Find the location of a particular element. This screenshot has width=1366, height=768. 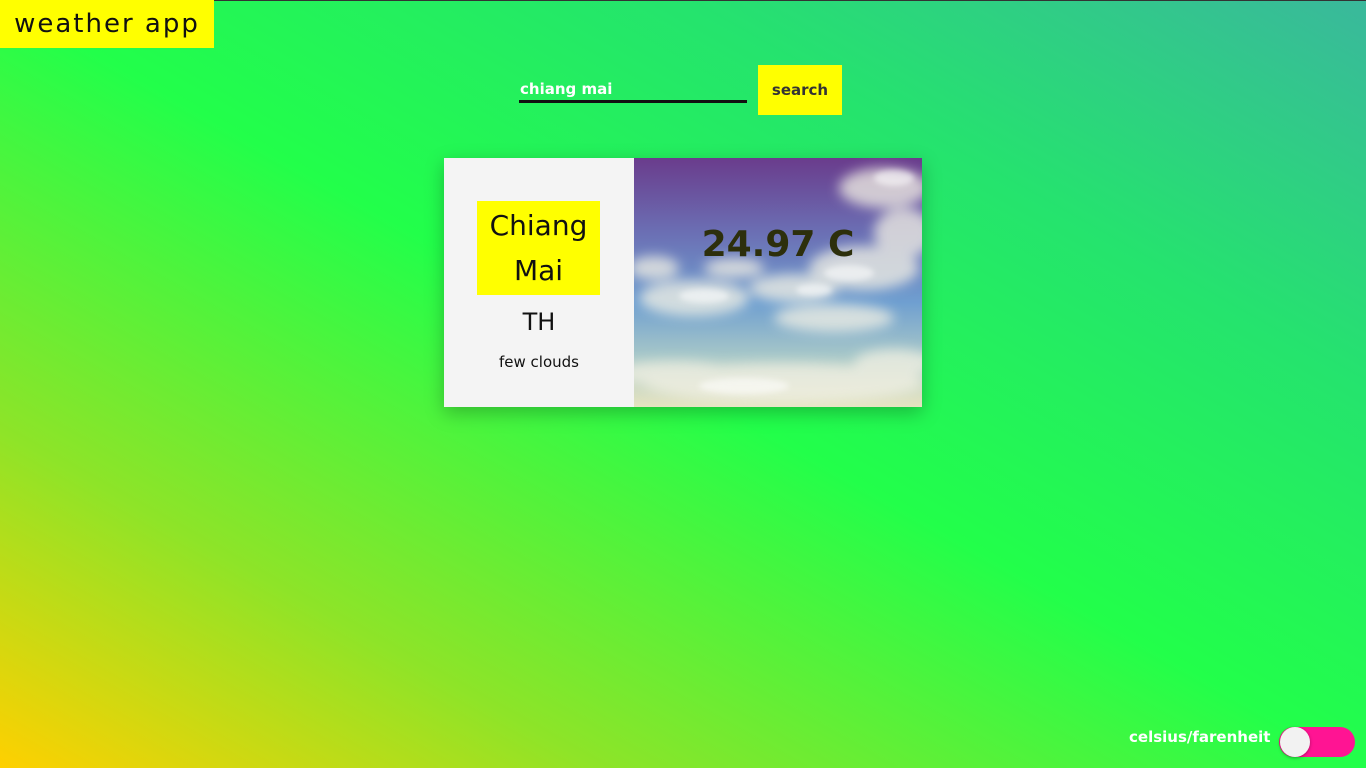

weather-condition: few clouds is located at coordinates (539, 362).